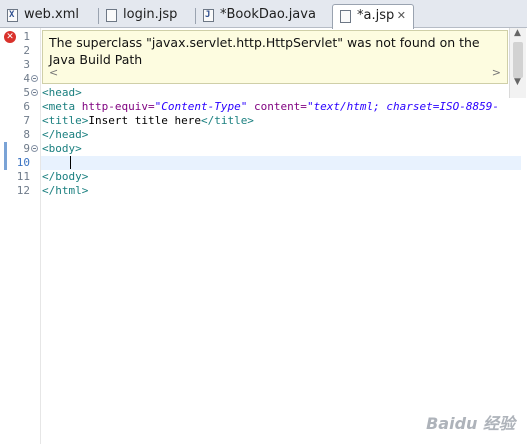 The width and height of the screenshot is (527, 444). What do you see at coordinates (65, 190) in the screenshot?
I see `code-line: </html>` at bounding box center [65, 190].